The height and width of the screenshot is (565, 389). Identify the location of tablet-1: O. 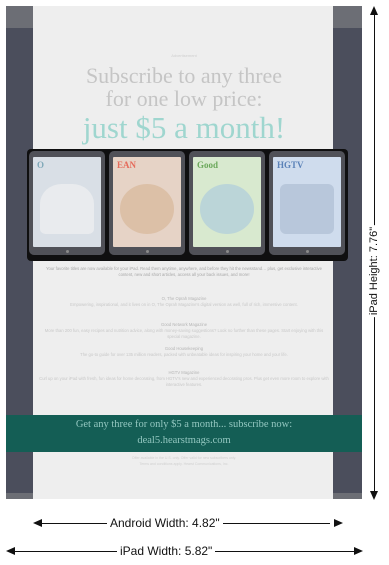
(67, 203).